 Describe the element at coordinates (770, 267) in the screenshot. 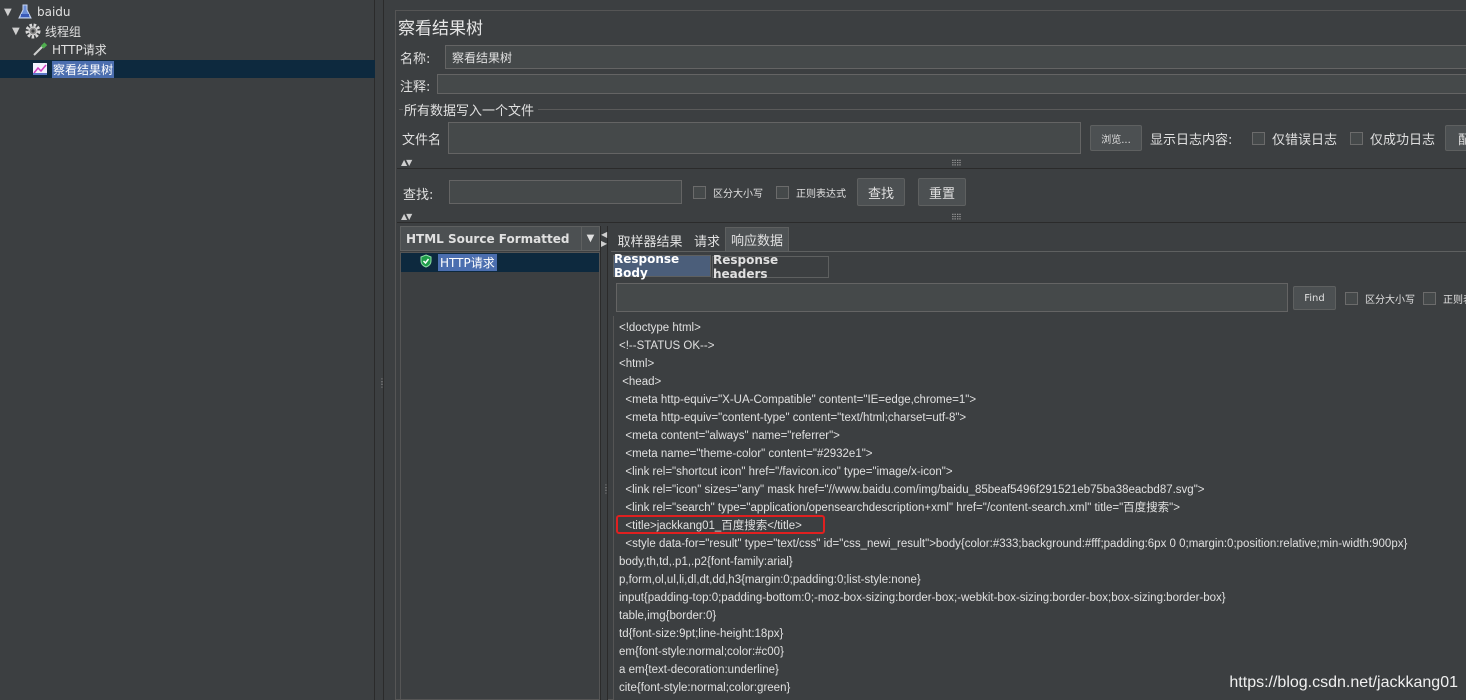

I see `tab-response-headers: Response headers` at that location.